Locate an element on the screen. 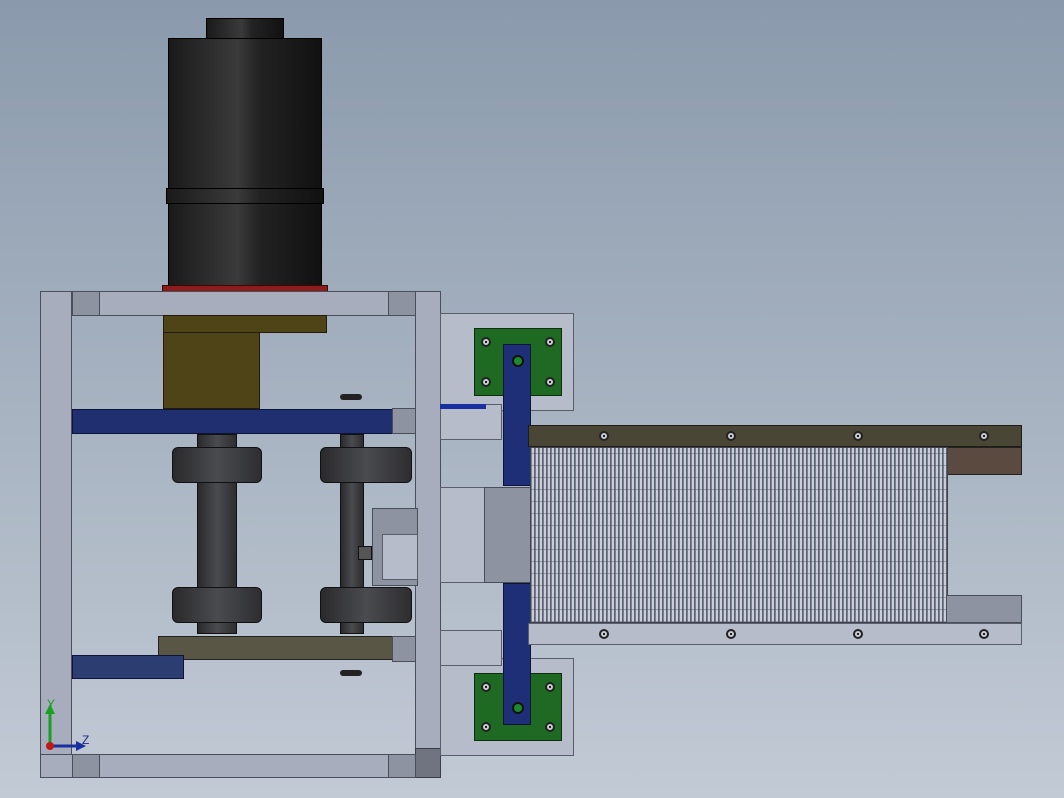 The height and width of the screenshot is (798, 1064). tensioner-nut is located at coordinates (365, 553).